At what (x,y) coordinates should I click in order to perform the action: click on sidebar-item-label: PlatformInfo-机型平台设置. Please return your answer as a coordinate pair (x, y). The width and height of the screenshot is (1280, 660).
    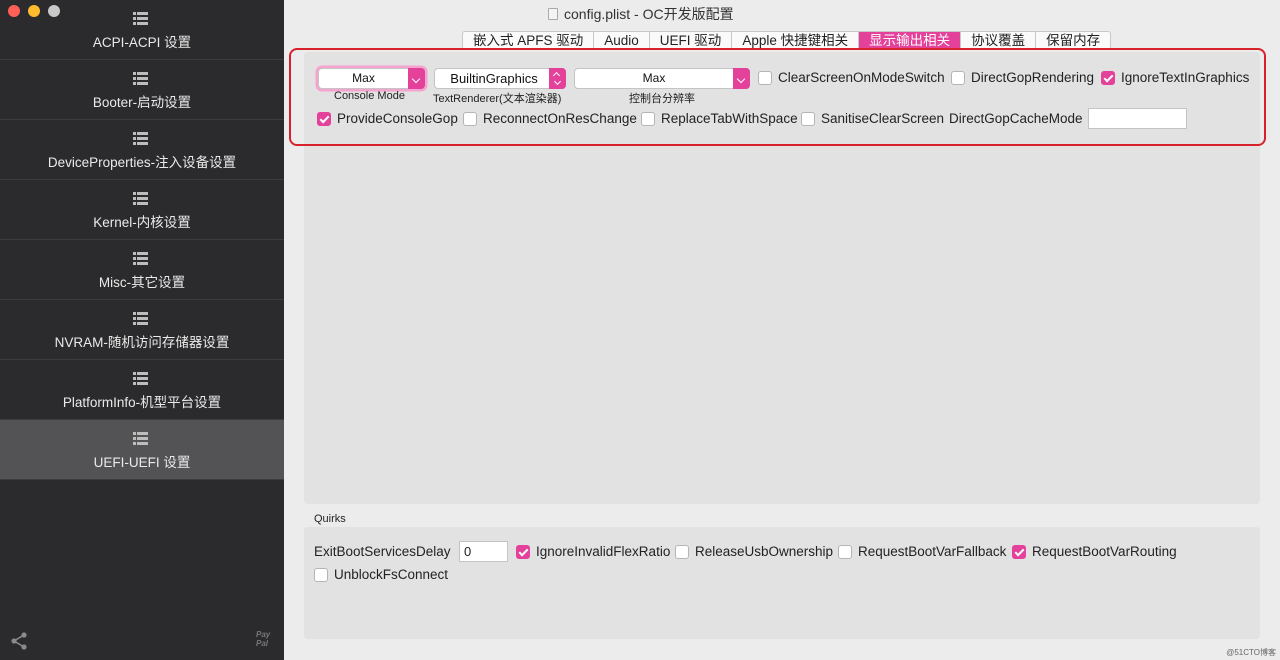
    Looking at the image, I should click on (142, 402).